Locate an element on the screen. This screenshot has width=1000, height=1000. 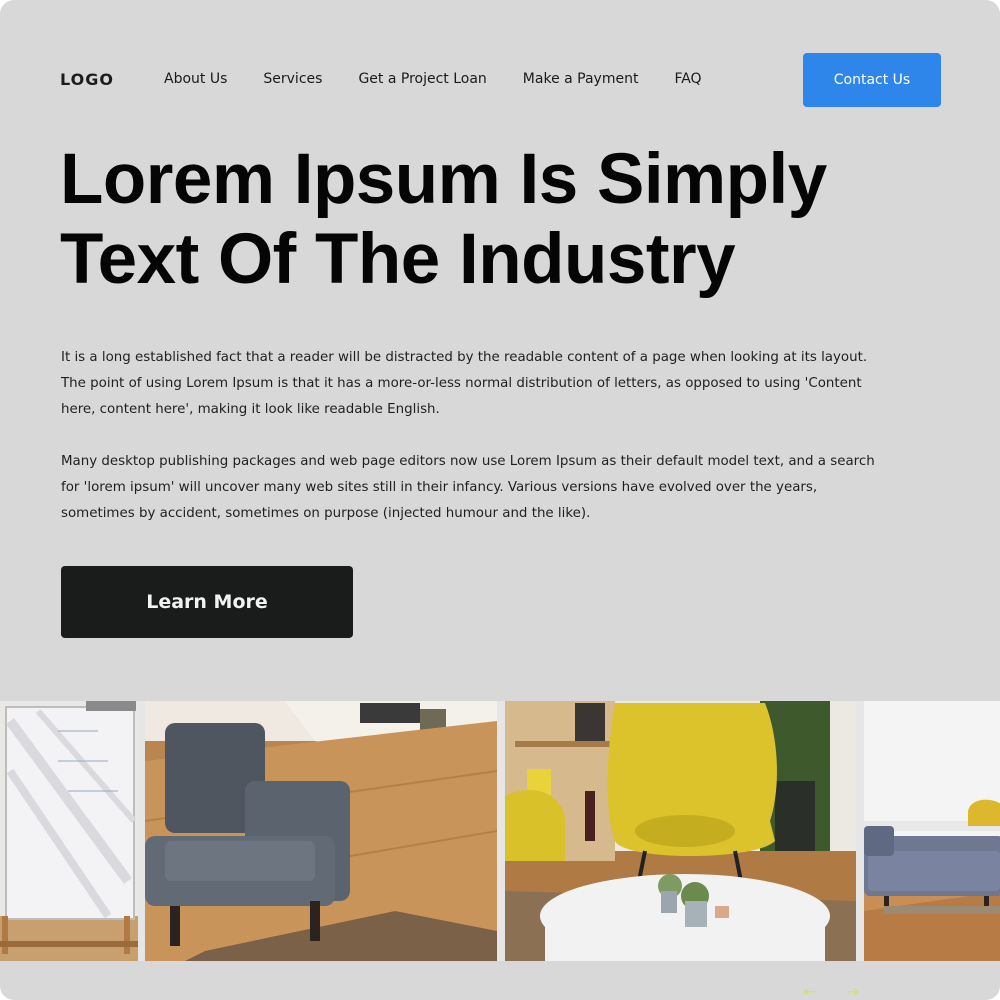
nav-link-services: Services is located at coordinates (292, 79).